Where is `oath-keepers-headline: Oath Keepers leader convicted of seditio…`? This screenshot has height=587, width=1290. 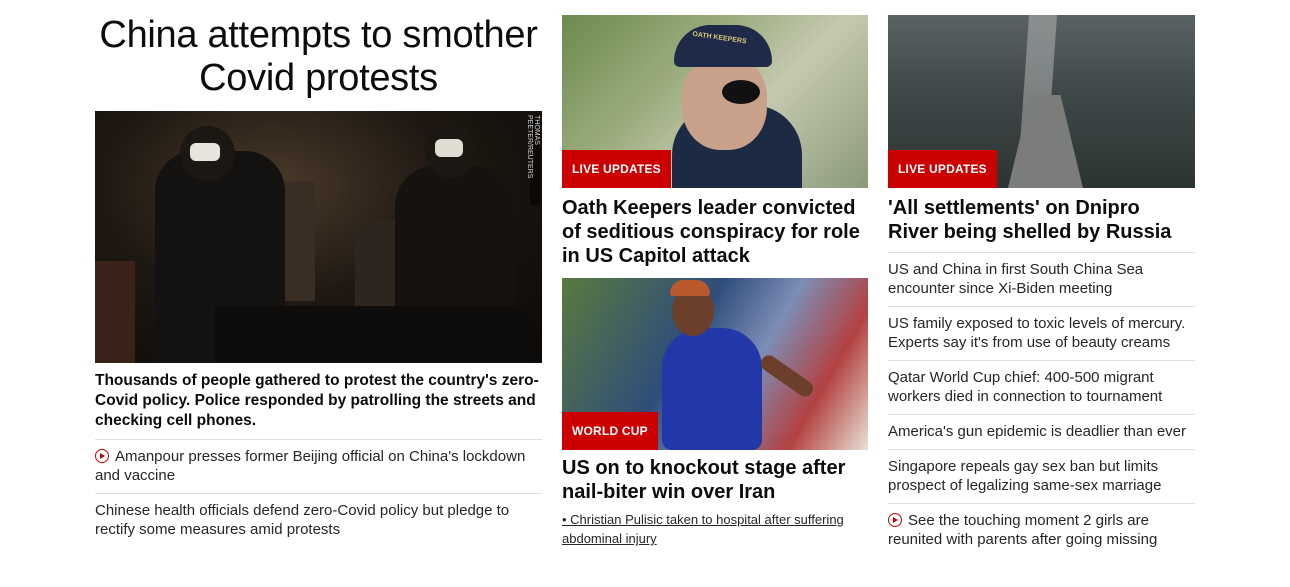 oath-keepers-headline: Oath Keepers leader convicted of seditio… is located at coordinates (715, 237).